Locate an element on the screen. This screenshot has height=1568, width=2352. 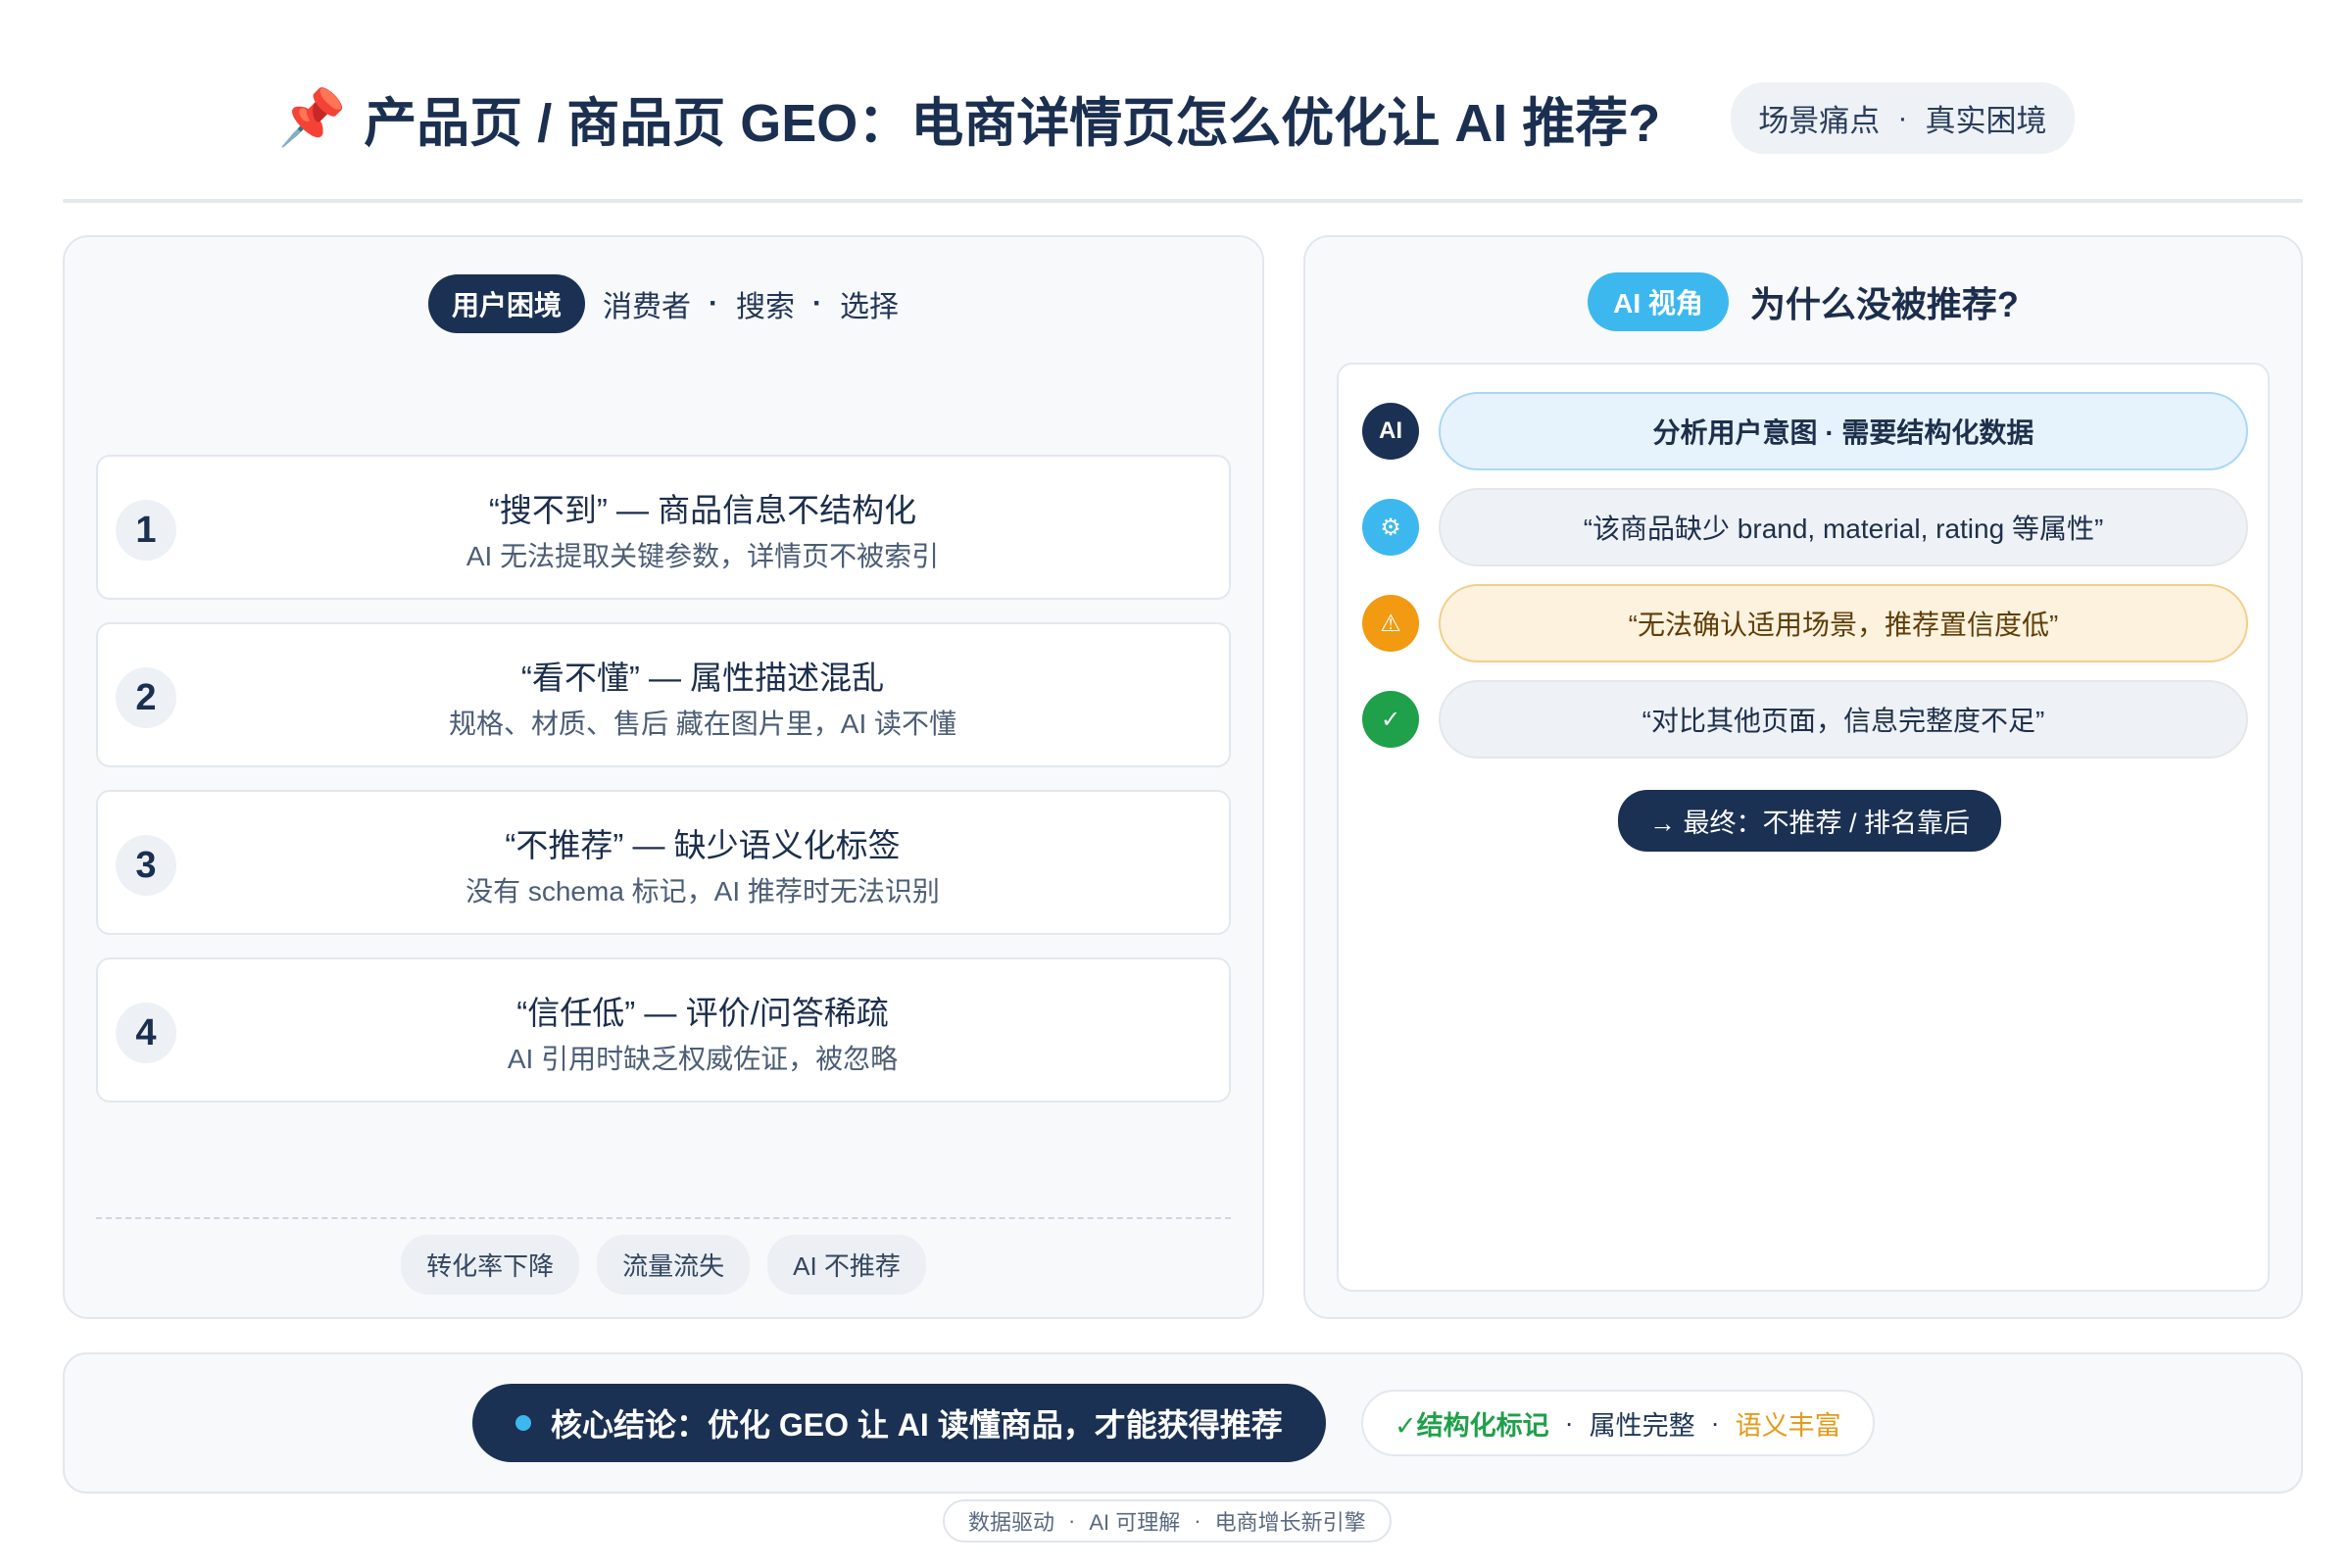
feature-rich-semantics: 语义丰富 is located at coordinates (1788, 1425).